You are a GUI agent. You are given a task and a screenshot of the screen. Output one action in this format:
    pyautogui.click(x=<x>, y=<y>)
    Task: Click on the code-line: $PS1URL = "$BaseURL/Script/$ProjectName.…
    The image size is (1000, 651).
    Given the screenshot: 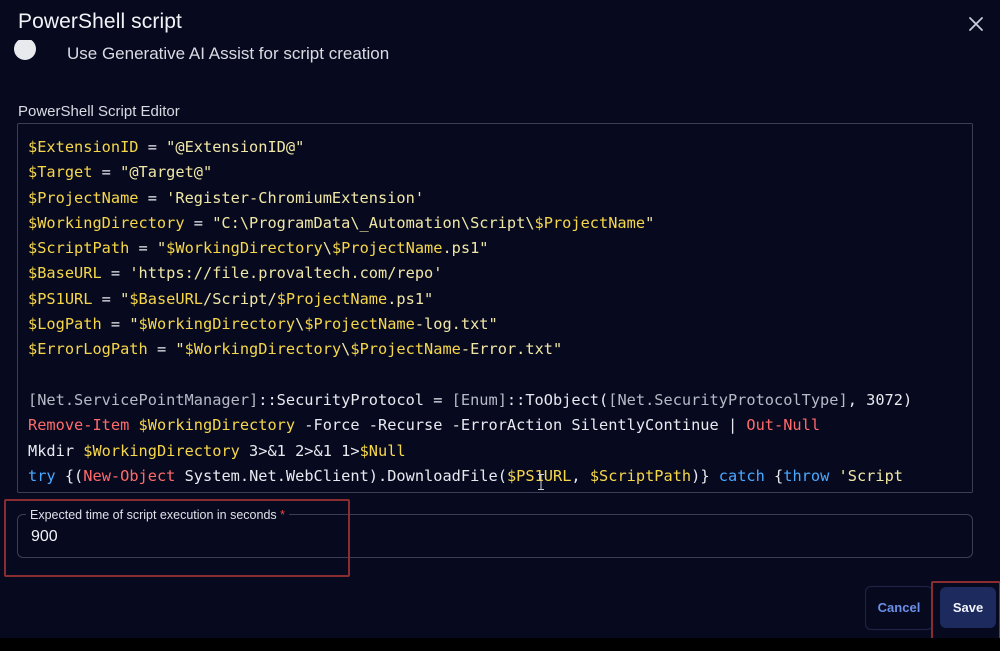 What is the action you would take?
    pyautogui.click(x=470, y=299)
    